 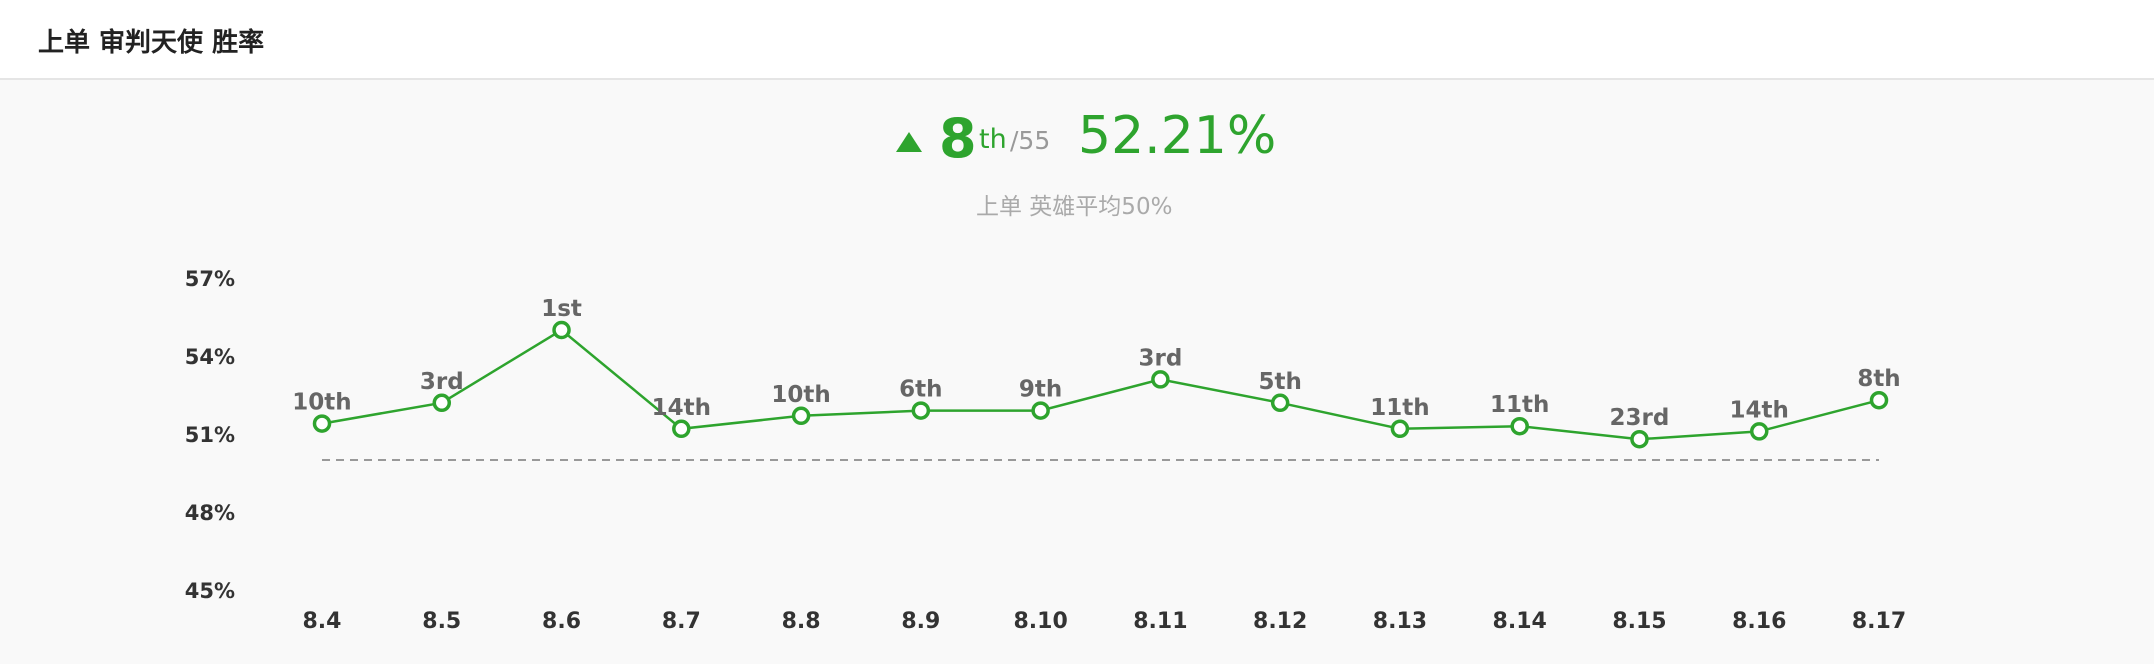 What do you see at coordinates (210, 357) in the screenshot?
I see `y-tick-label: 54%` at bounding box center [210, 357].